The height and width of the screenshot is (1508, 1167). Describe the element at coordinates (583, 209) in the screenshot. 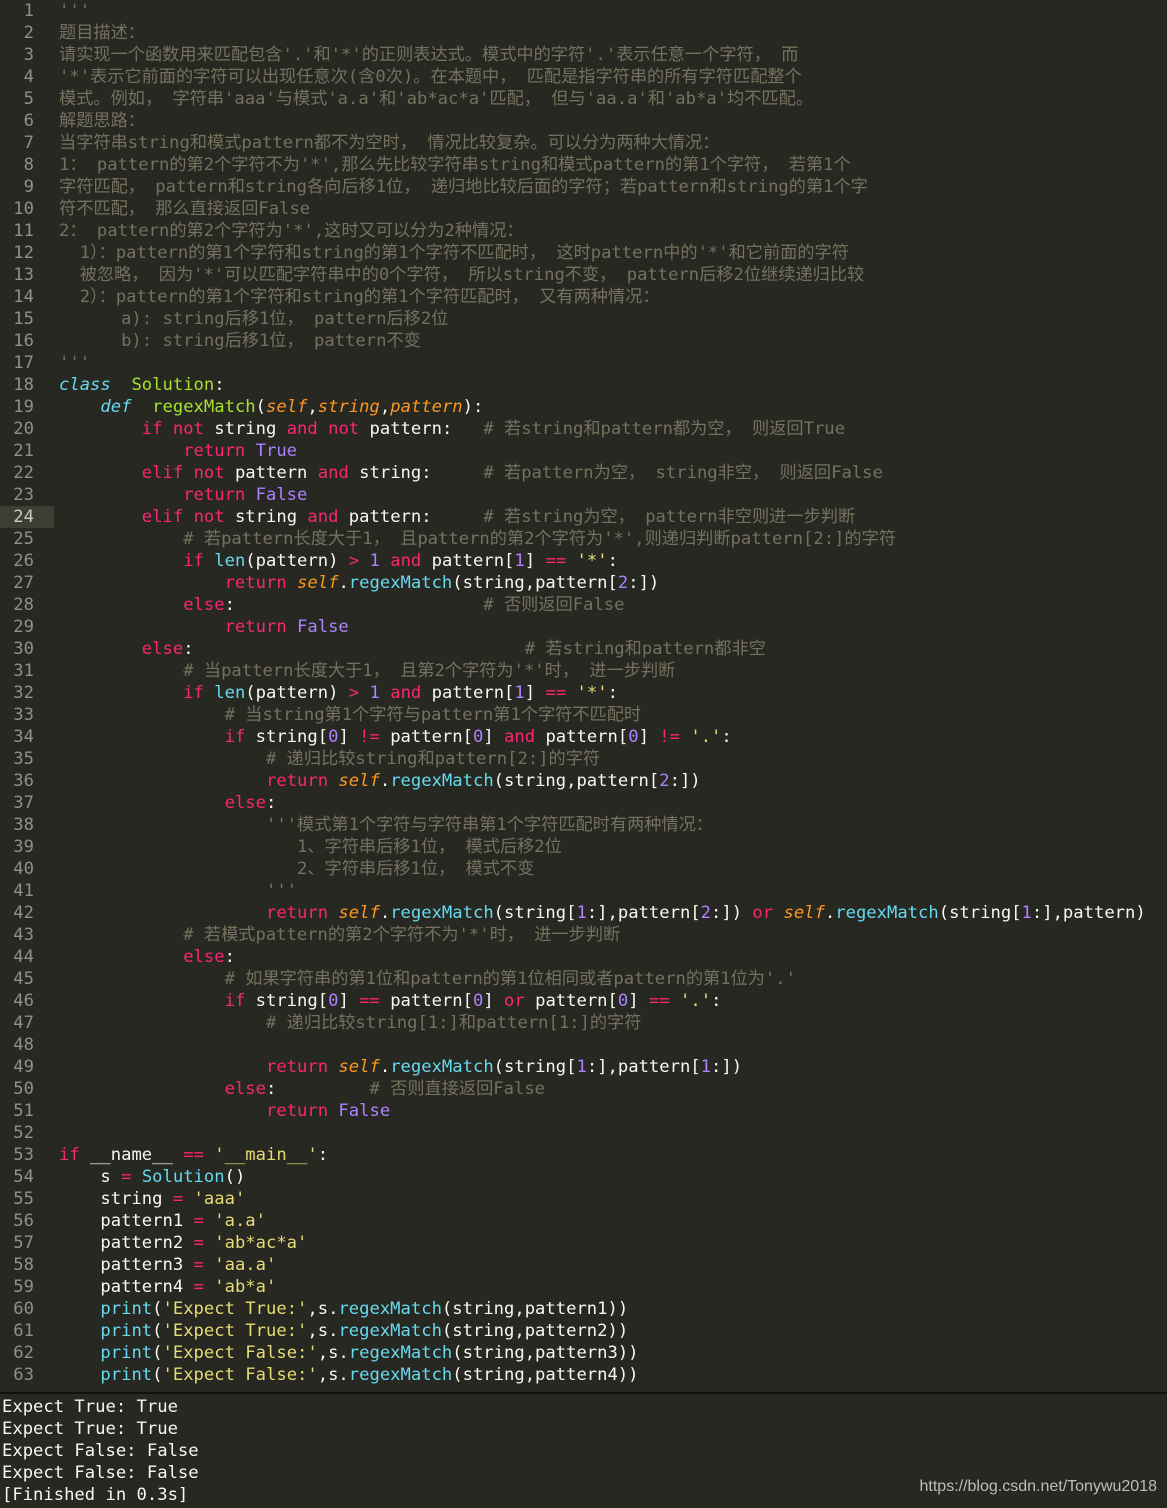

I see `code-line: 10 符不匹配， 那么直接返回False` at that location.